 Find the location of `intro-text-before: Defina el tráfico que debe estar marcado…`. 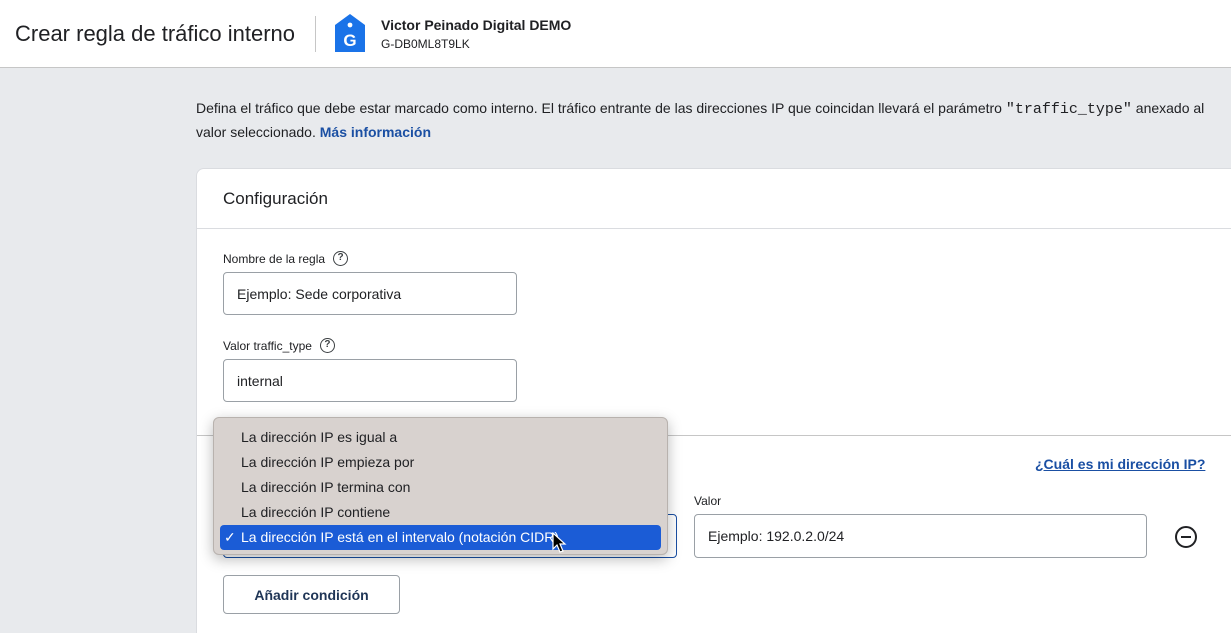

intro-text-before: Defina el tráfico que debe estar marcado… is located at coordinates (601, 108).